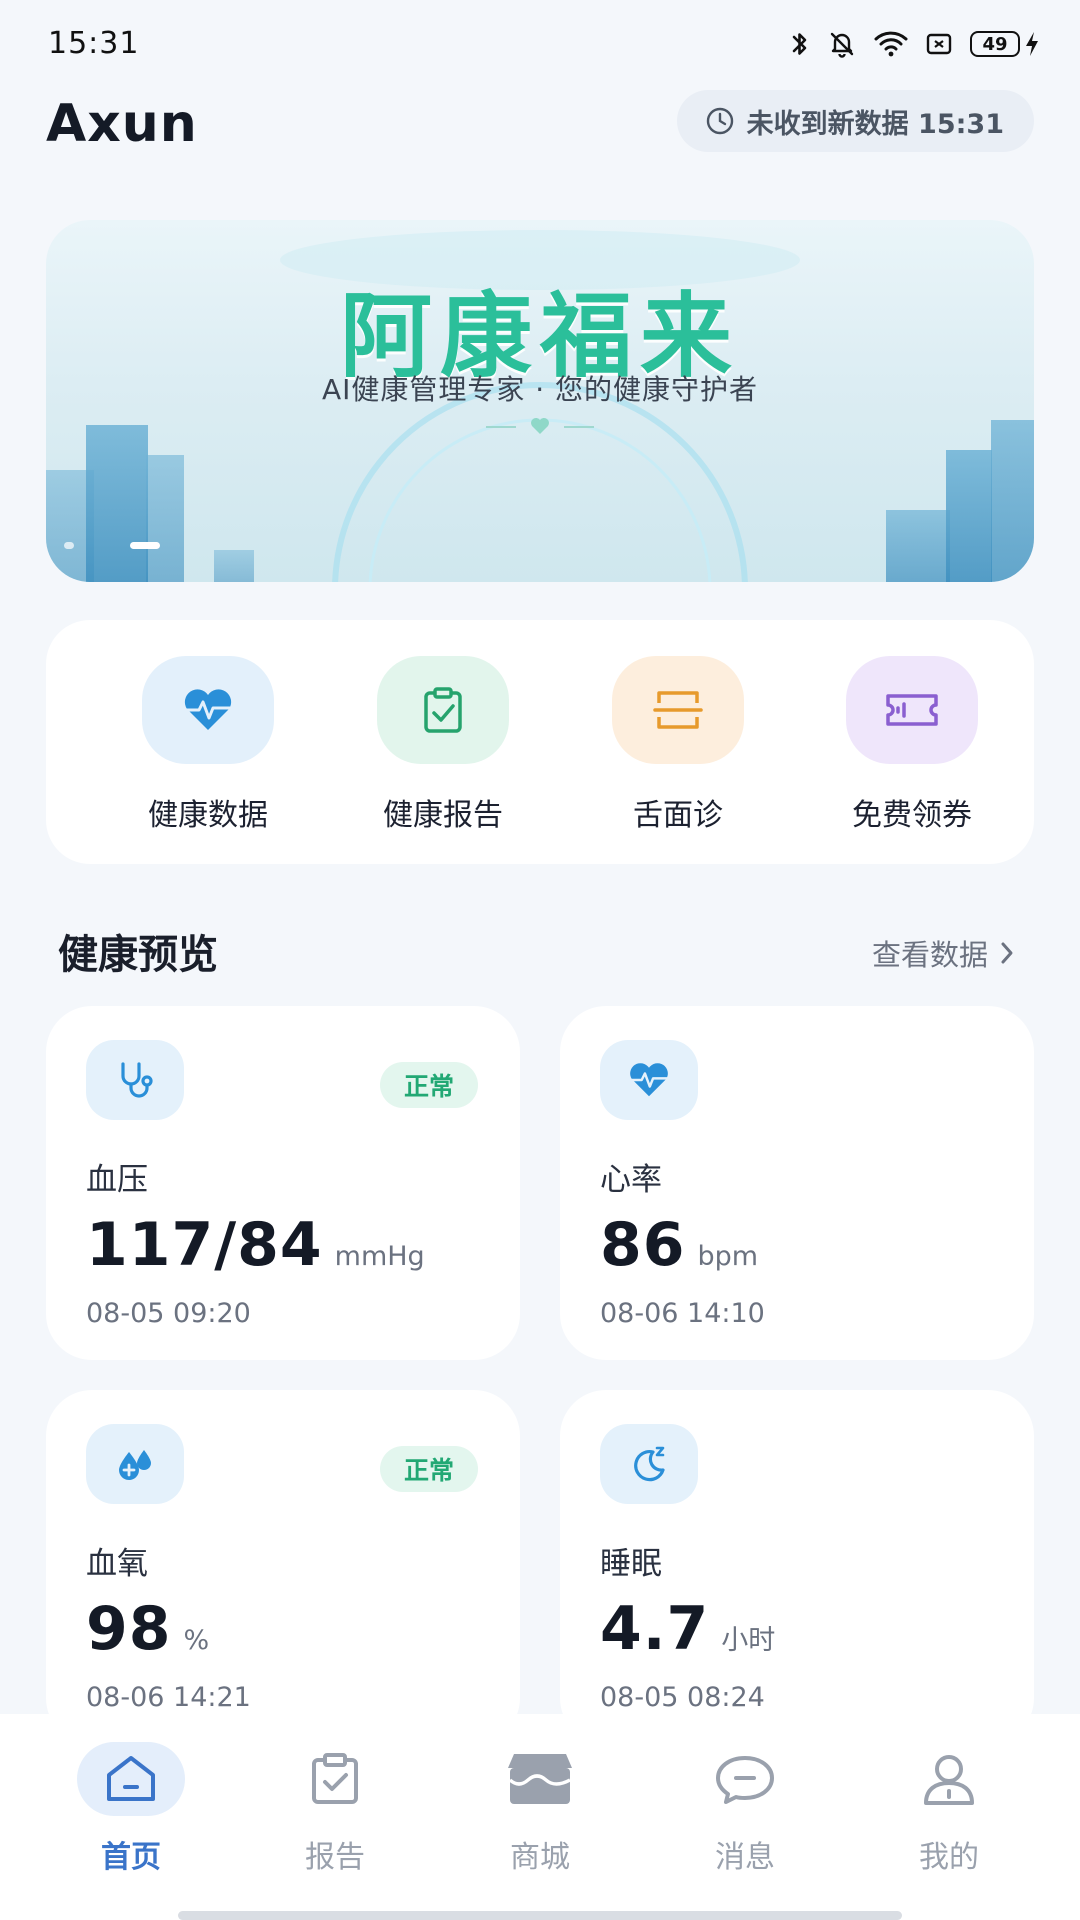 The height and width of the screenshot is (1920, 1080). I want to click on home-indicator, so click(540, 1915).